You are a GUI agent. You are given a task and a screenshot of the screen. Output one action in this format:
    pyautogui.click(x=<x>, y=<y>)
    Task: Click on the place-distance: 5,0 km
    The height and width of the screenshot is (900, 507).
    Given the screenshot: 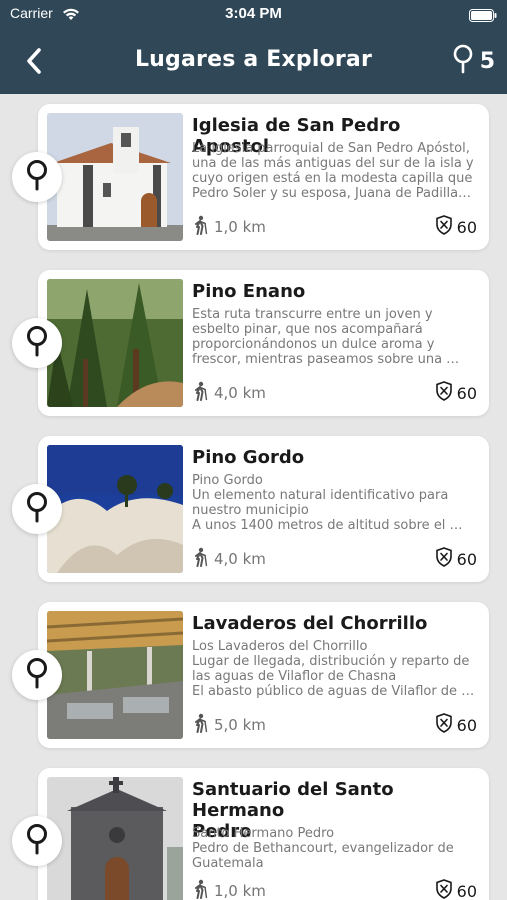 What is the action you would take?
    pyautogui.click(x=229, y=725)
    